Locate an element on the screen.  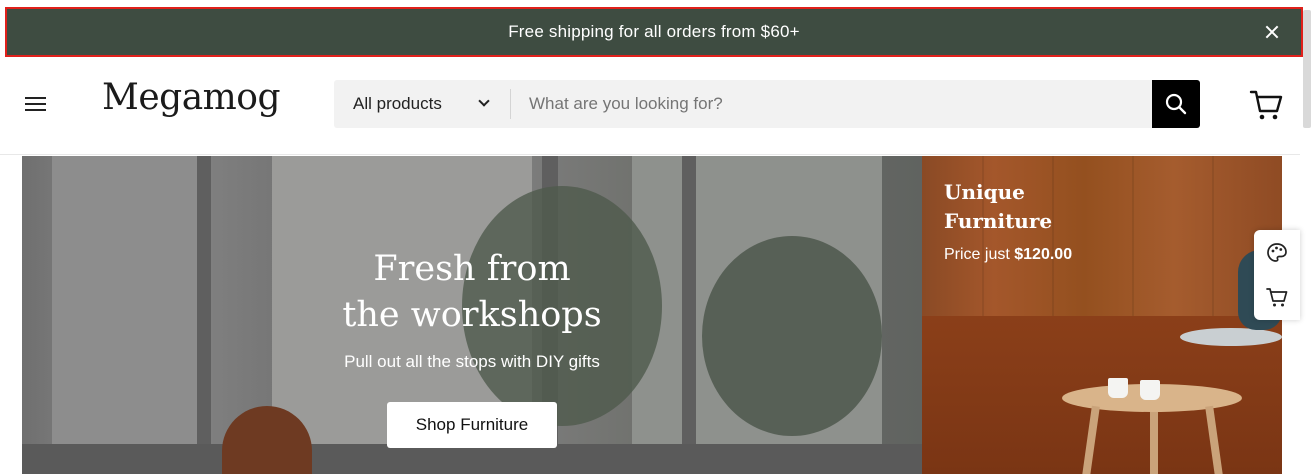
scrollbar is located at coordinates (1307, 69).